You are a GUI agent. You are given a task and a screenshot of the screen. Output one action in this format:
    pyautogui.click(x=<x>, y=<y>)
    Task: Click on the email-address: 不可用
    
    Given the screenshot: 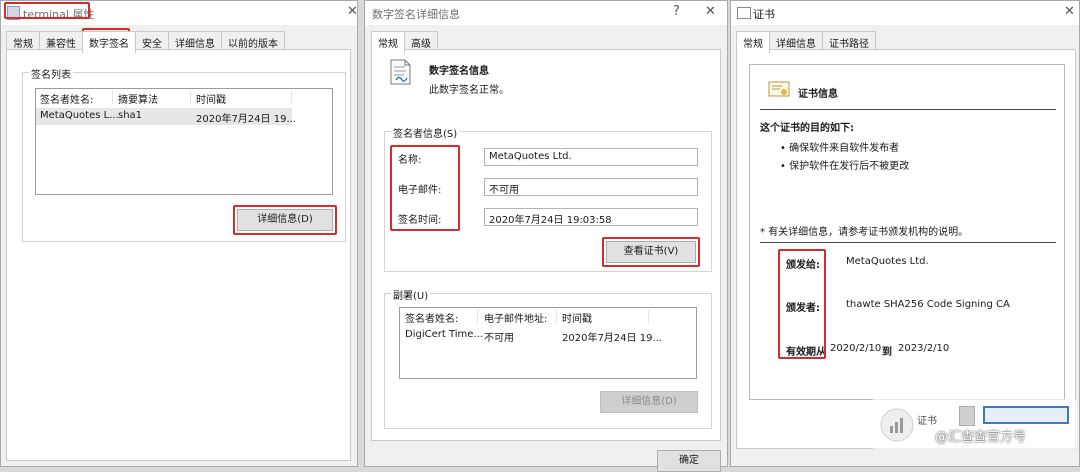 What is the action you would take?
    pyautogui.click(x=499, y=338)
    